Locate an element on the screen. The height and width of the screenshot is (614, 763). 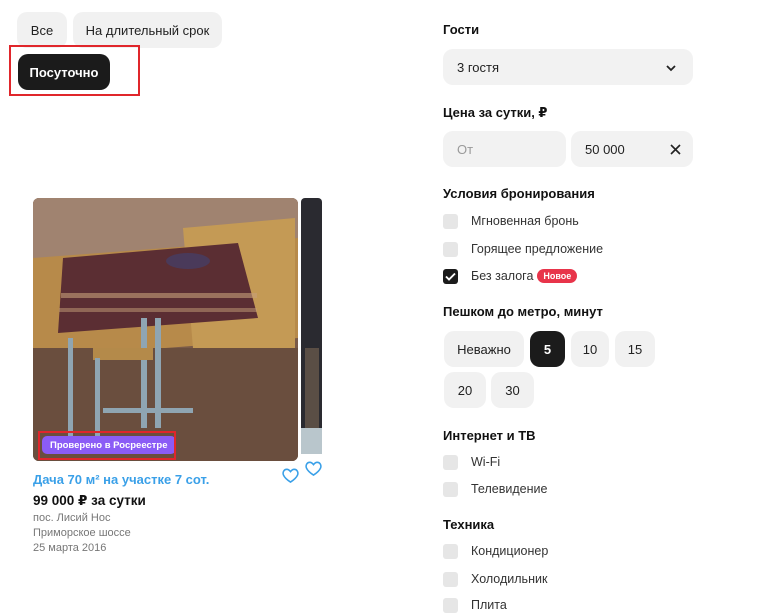
next-listing-photo is located at coordinates (311, 326).